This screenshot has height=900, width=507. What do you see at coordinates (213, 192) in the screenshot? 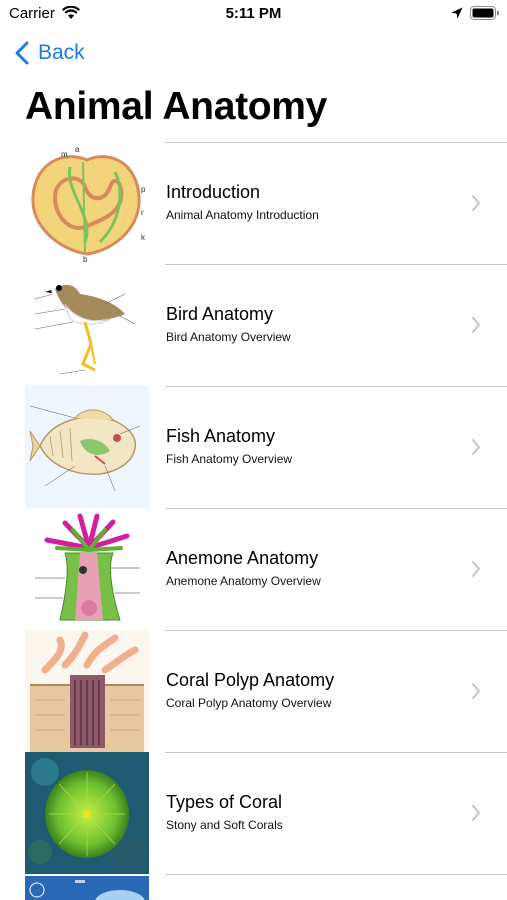
I see `item-title: Introduction` at bounding box center [213, 192].